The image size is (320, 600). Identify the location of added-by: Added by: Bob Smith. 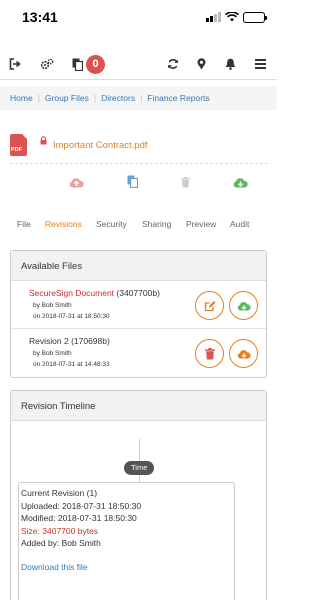
(61, 543).